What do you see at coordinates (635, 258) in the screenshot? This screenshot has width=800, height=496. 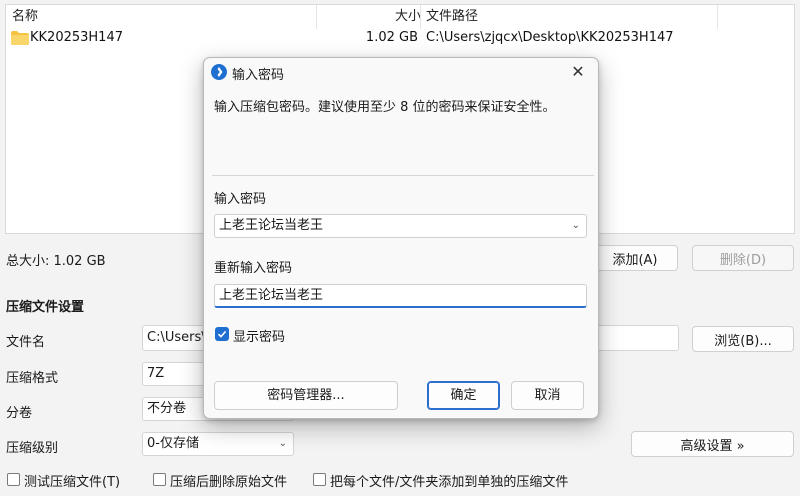 I see `add-button: 添加(A)` at bounding box center [635, 258].